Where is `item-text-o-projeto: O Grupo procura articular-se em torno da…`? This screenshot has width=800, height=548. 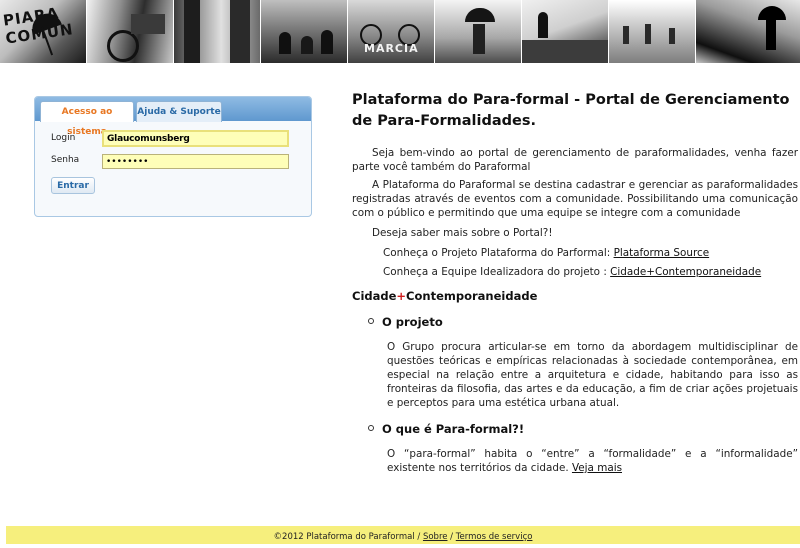 item-text-o-projeto: O Grupo procura articular-se em torno da… is located at coordinates (592, 375).